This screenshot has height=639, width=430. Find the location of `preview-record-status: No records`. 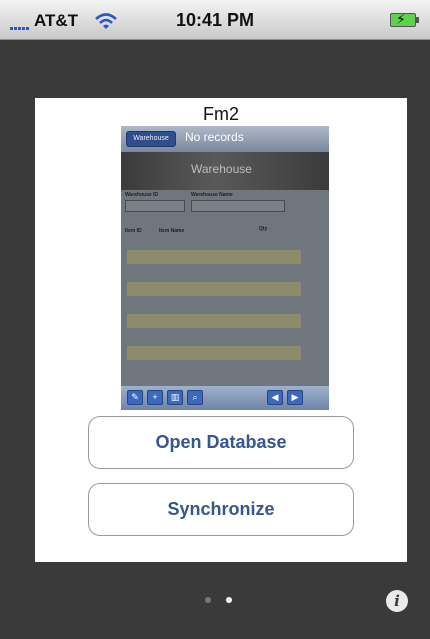

preview-record-status: No records is located at coordinates (214, 137).